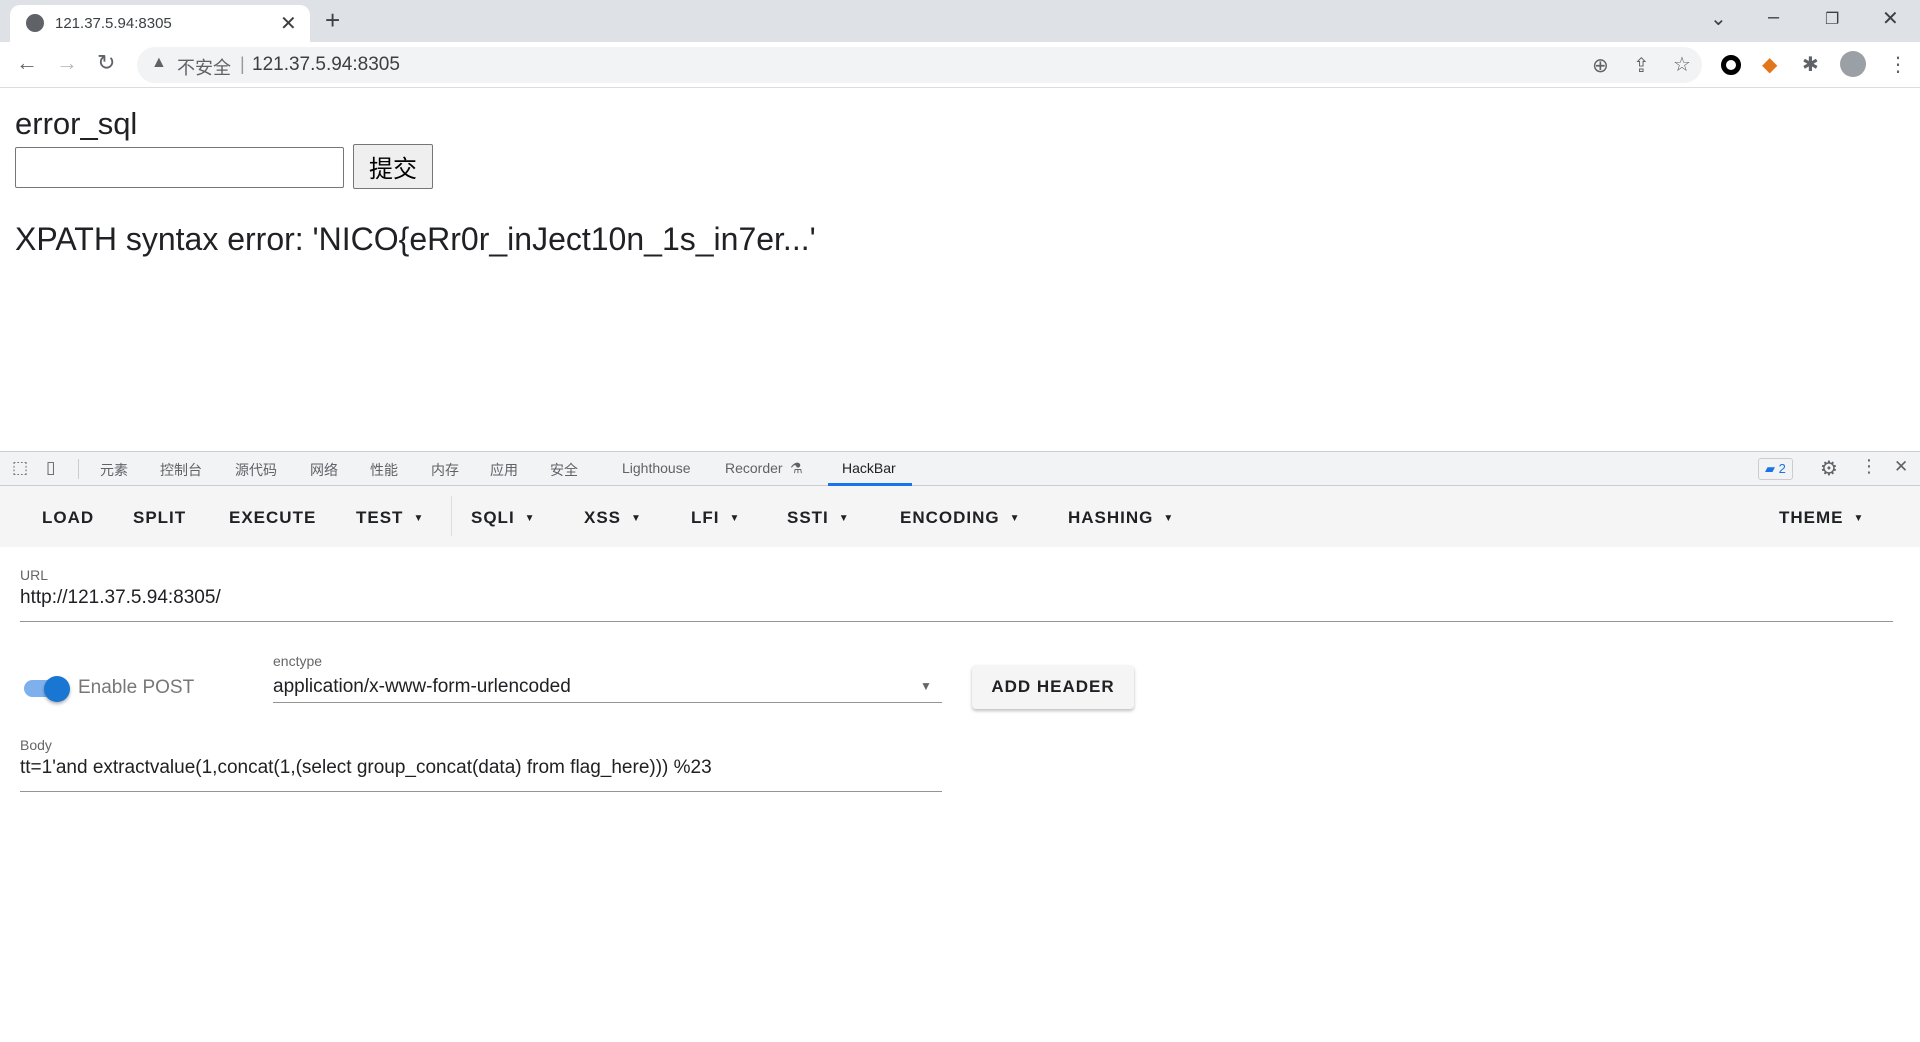 Image resolution: width=1920 pixels, height=1042 pixels. I want to click on hashing-menu: HASHING ▼, so click(1121, 518).